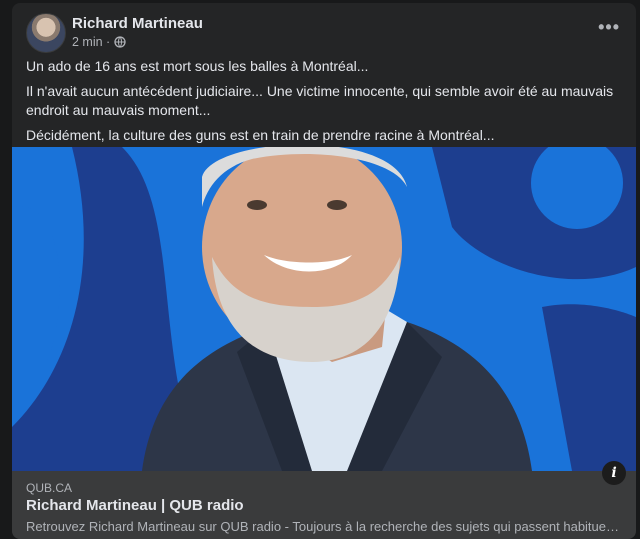  What do you see at coordinates (91, 42) in the screenshot?
I see `post-time: 2 min ·` at bounding box center [91, 42].